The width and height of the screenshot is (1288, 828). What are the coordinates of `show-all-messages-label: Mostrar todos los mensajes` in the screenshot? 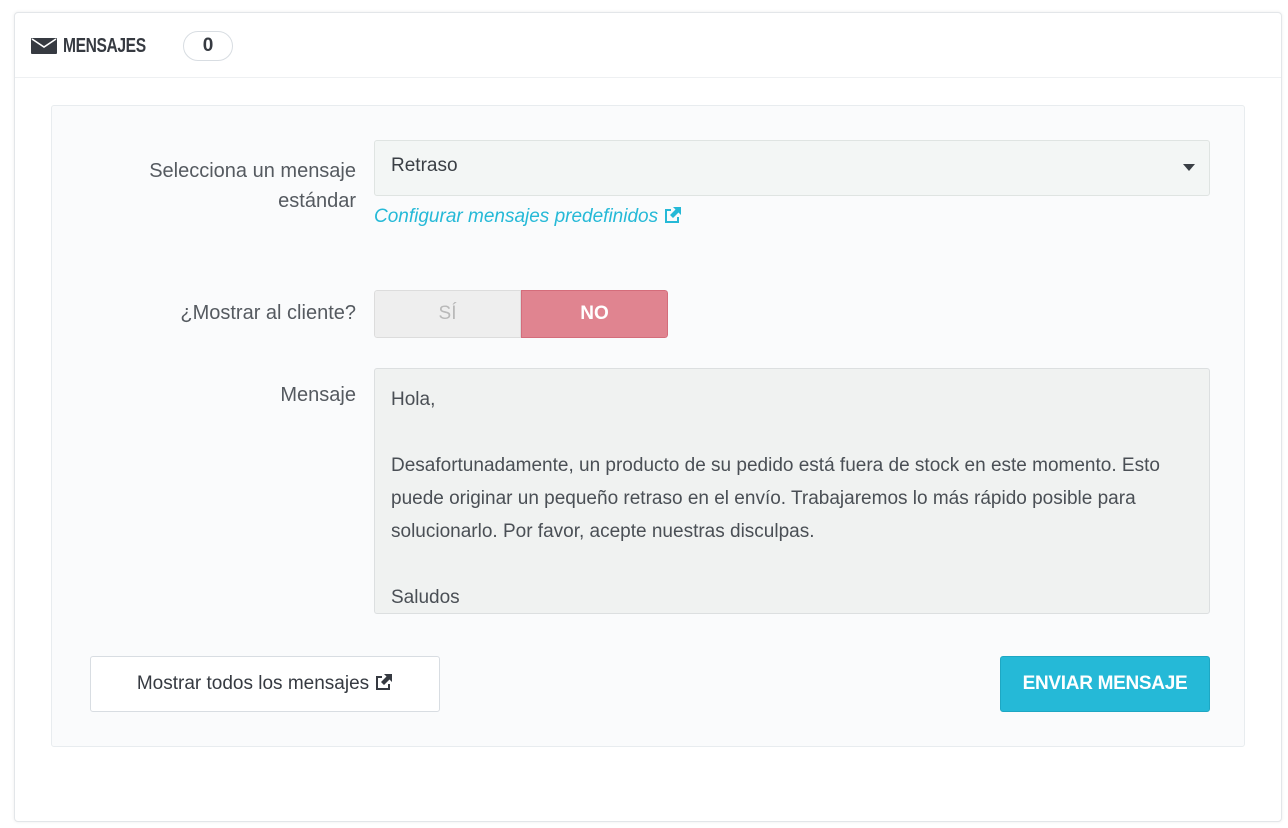 It's located at (253, 683).